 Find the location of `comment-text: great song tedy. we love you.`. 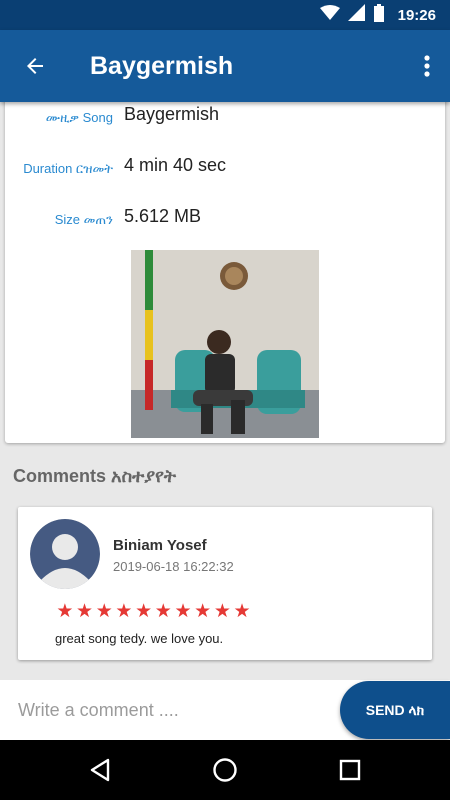

comment-text: great song tedy. we love you. is located at coordinates (139, 638).